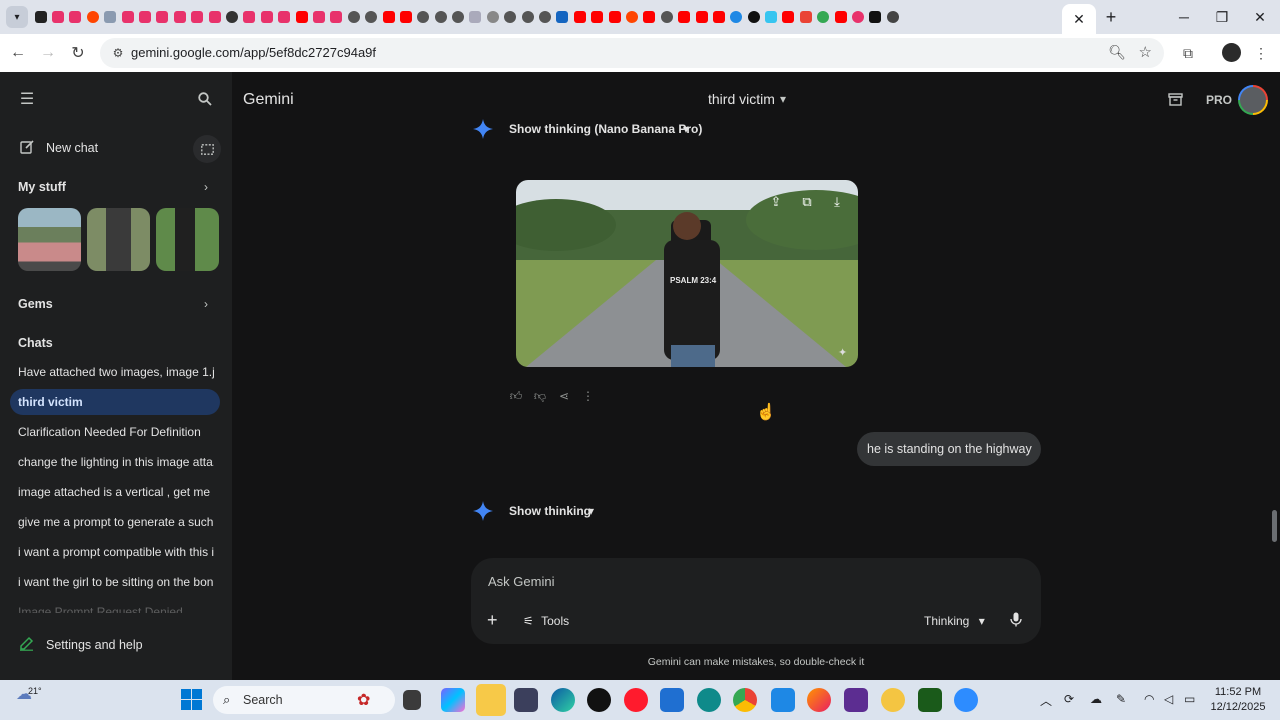  I want to click on tiktok-icon, so click(599, 700).